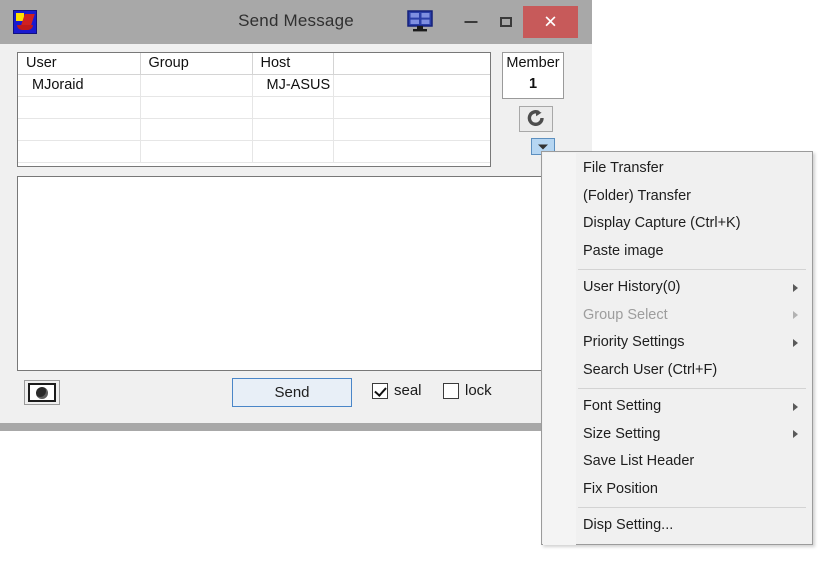 This screenshot has height=563, width=821. What do you see at coordinates (637, 195) in the screenshot?
I see `menu-item-label: (Folder) Transfer` at bounding box center [637, 195].